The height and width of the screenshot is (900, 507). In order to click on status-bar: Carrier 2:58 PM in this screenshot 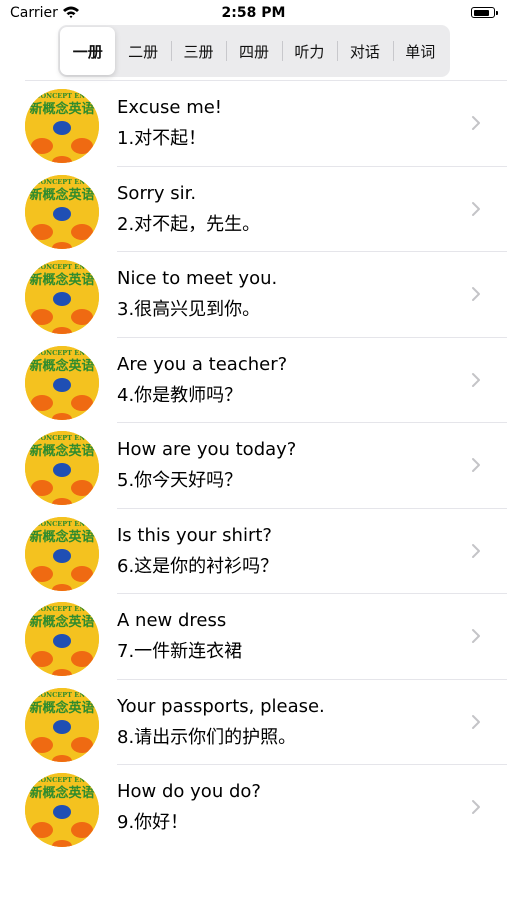, I will do `click(253, 14)`.